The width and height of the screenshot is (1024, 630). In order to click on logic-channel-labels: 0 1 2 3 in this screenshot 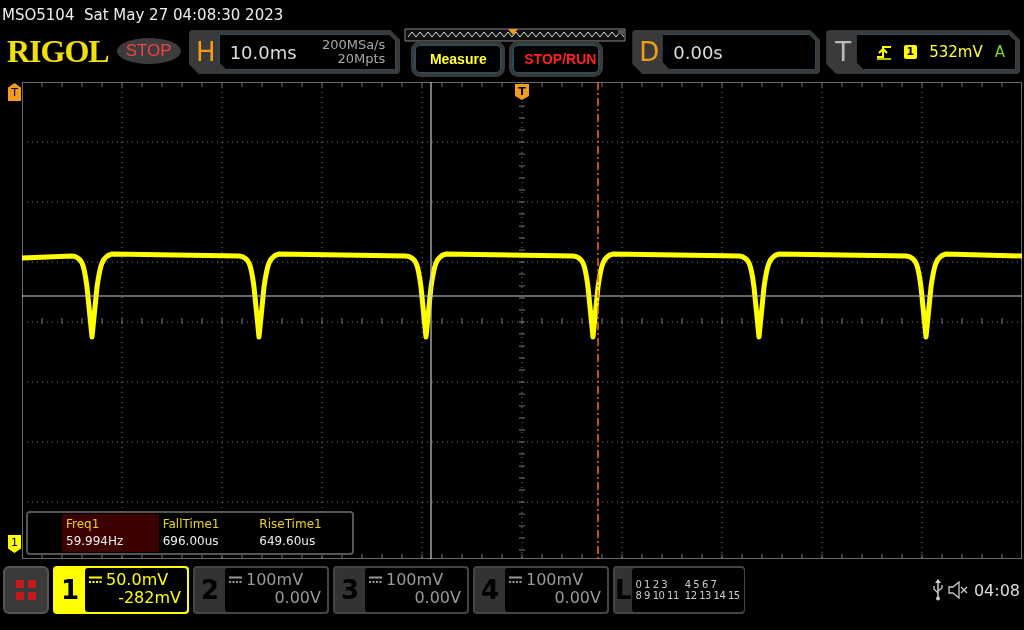, I will do `click(652, 584)`.